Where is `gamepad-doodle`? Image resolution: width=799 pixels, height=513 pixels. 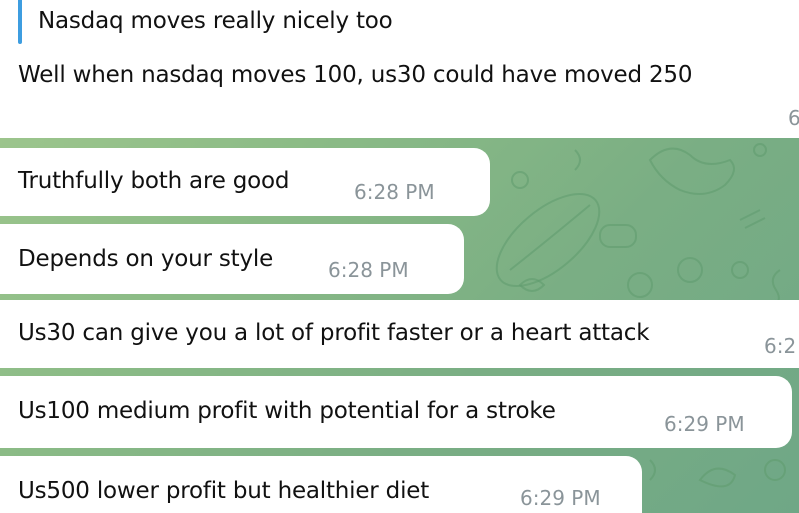 gamepad-doodle is located at coordinates (618, 236).